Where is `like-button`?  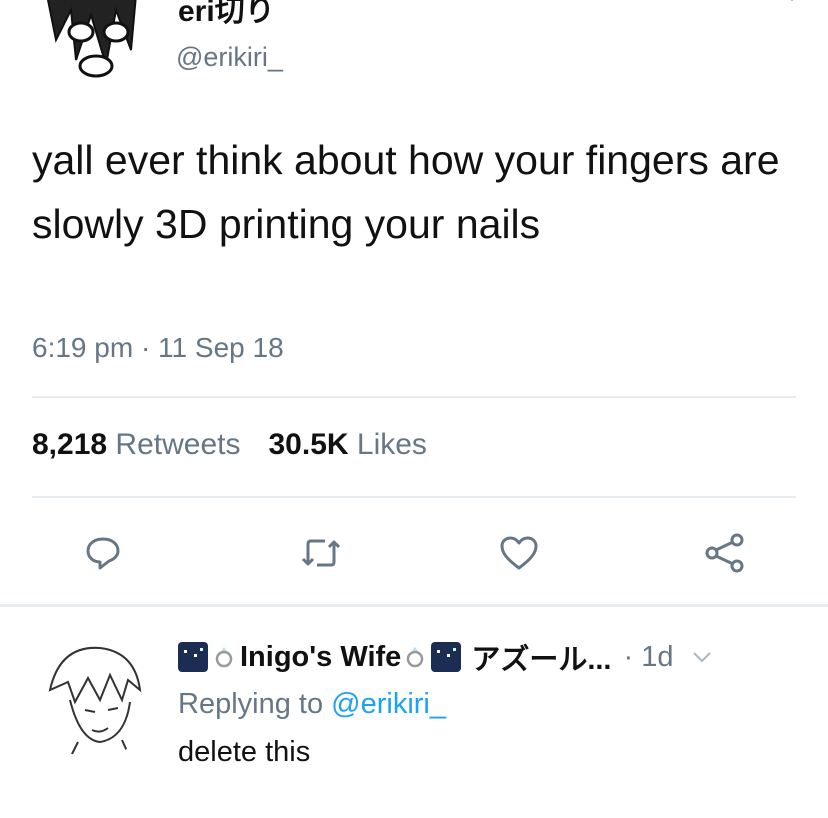
like-button is located at coordinates (519, 553).